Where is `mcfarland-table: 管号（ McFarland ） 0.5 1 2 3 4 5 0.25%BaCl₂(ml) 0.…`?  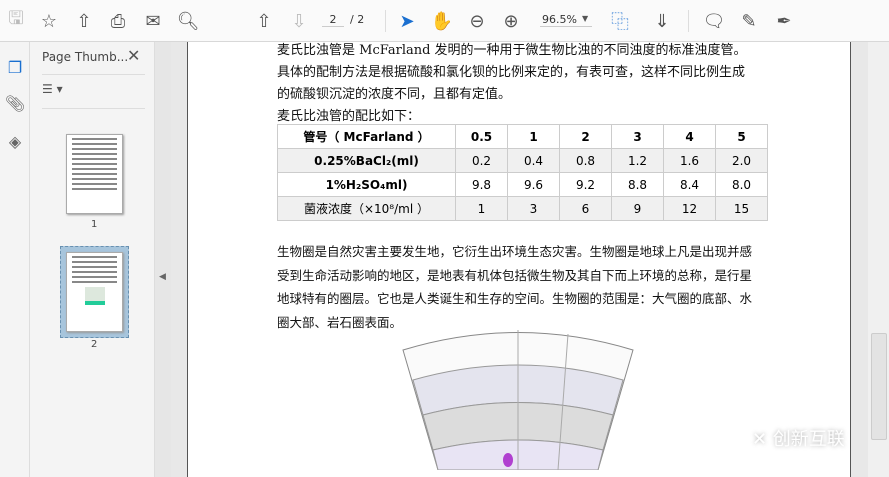
mcfarland-table: 管号（ McFarland ） 0.5 1 2 3 4 5 0.25%BaCl₂(ml) 0.… is located at coordinates (522, 172).